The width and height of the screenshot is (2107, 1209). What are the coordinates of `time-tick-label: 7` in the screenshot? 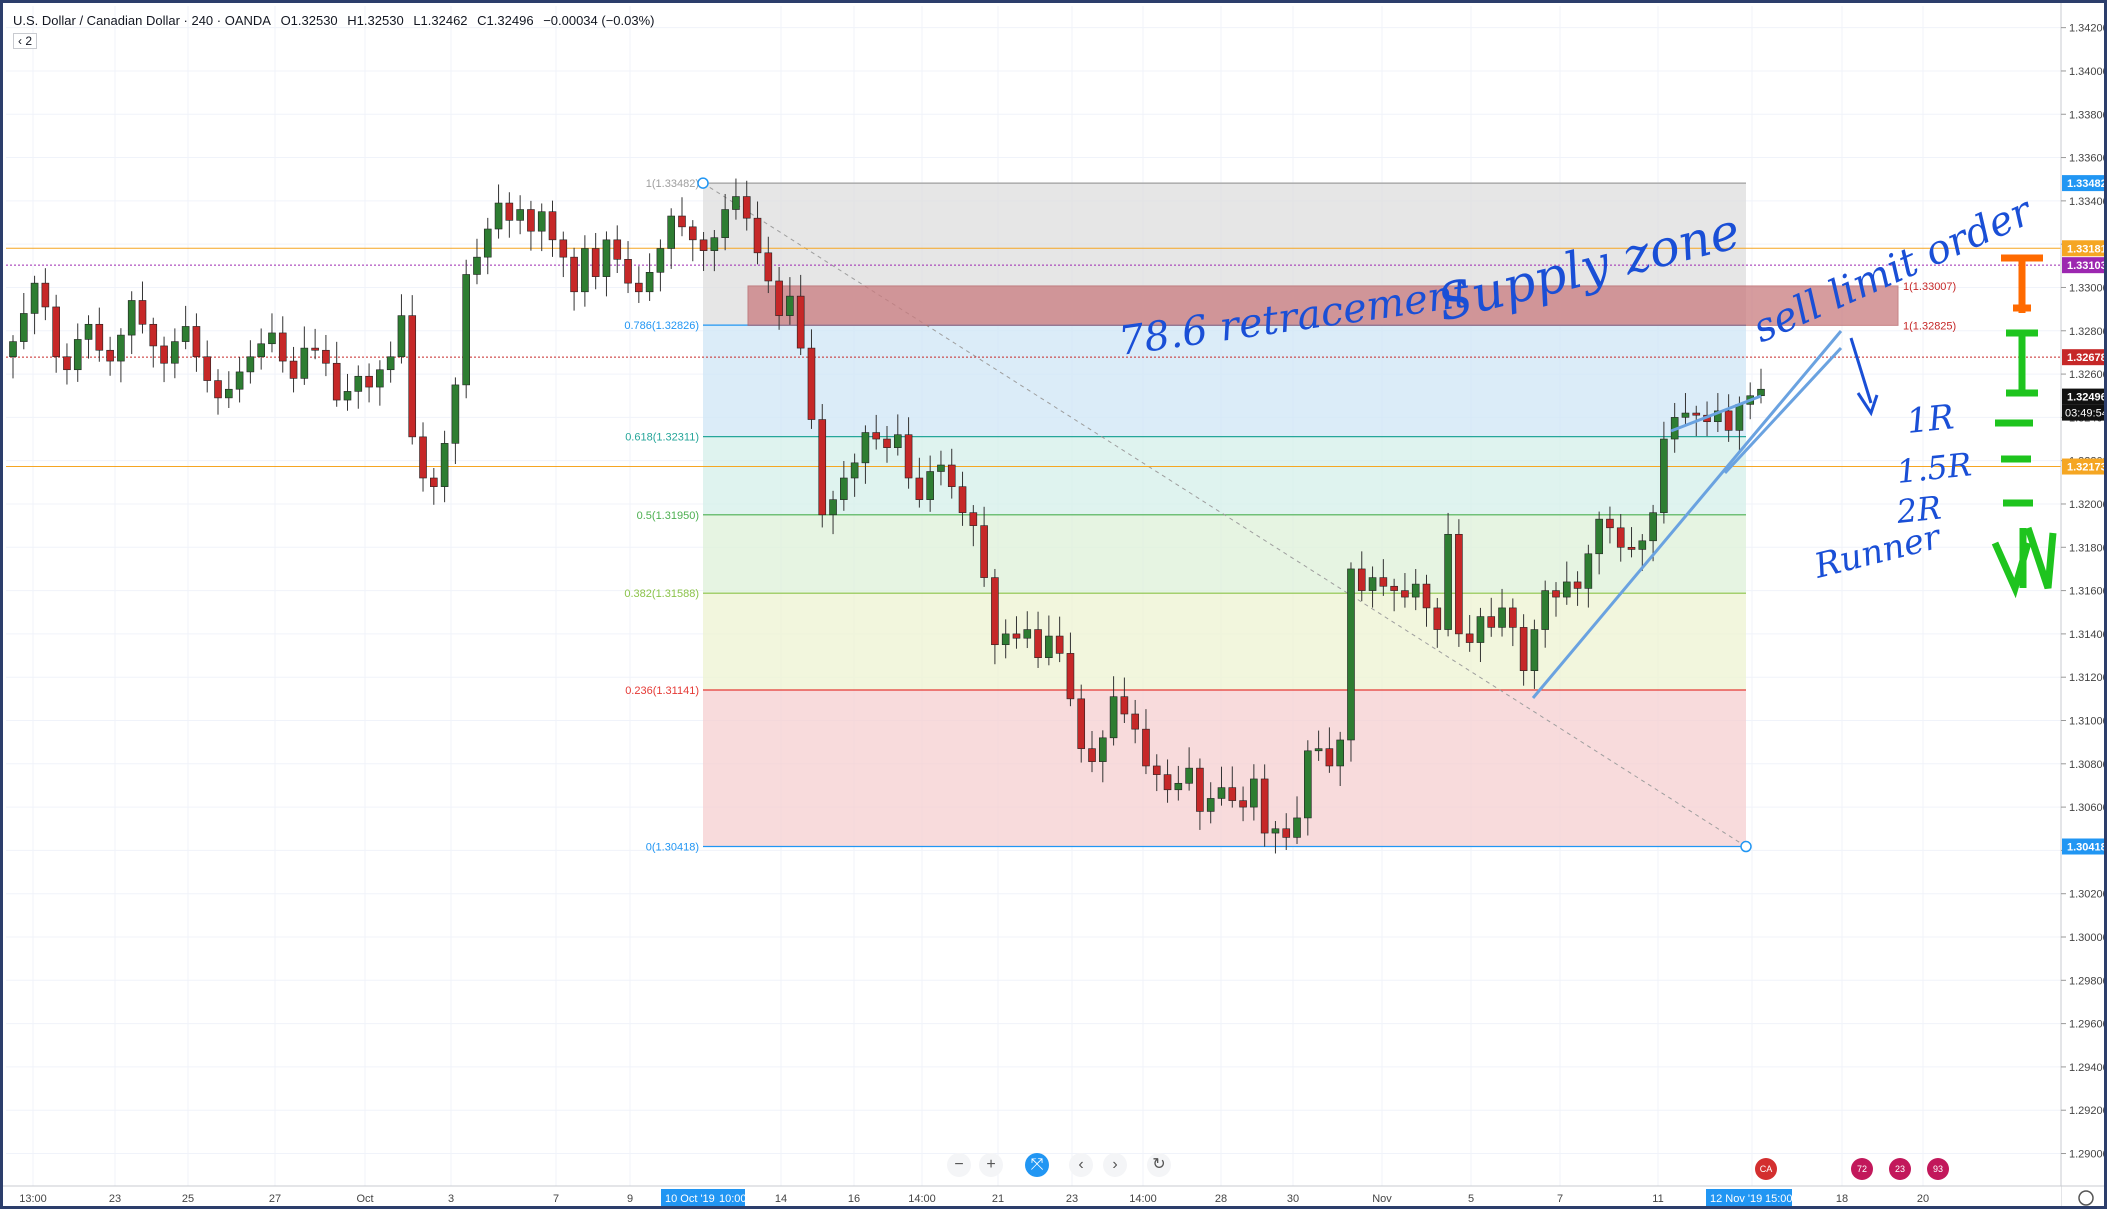 It's located at (556, 1199).